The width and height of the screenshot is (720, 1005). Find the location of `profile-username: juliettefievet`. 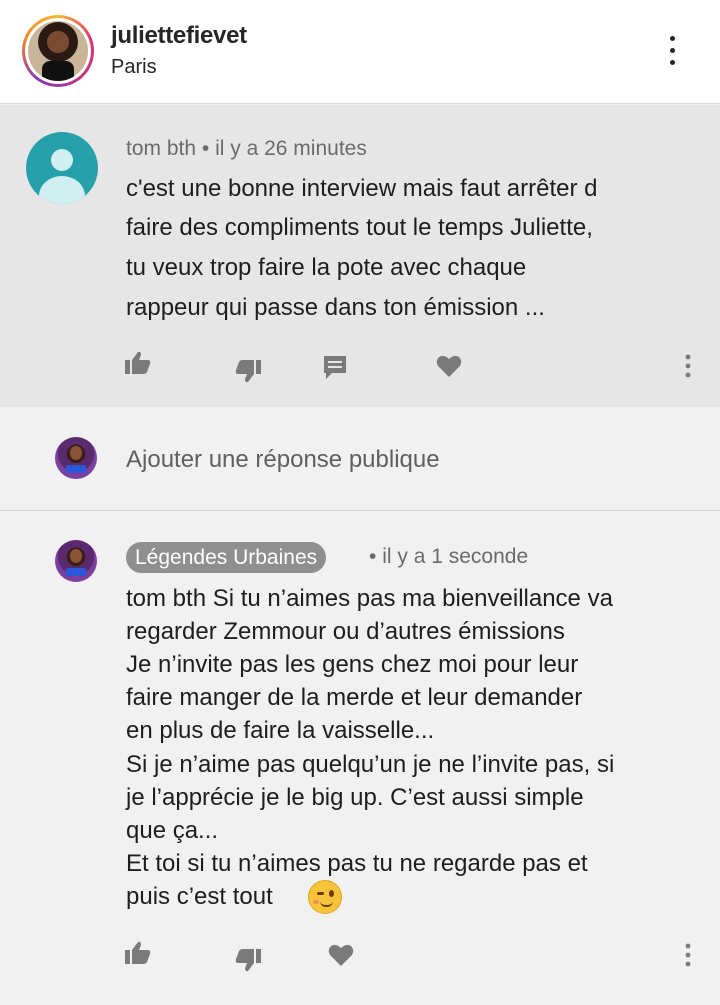

profile-username: juliettefievet is located at coordinates (179, 36).